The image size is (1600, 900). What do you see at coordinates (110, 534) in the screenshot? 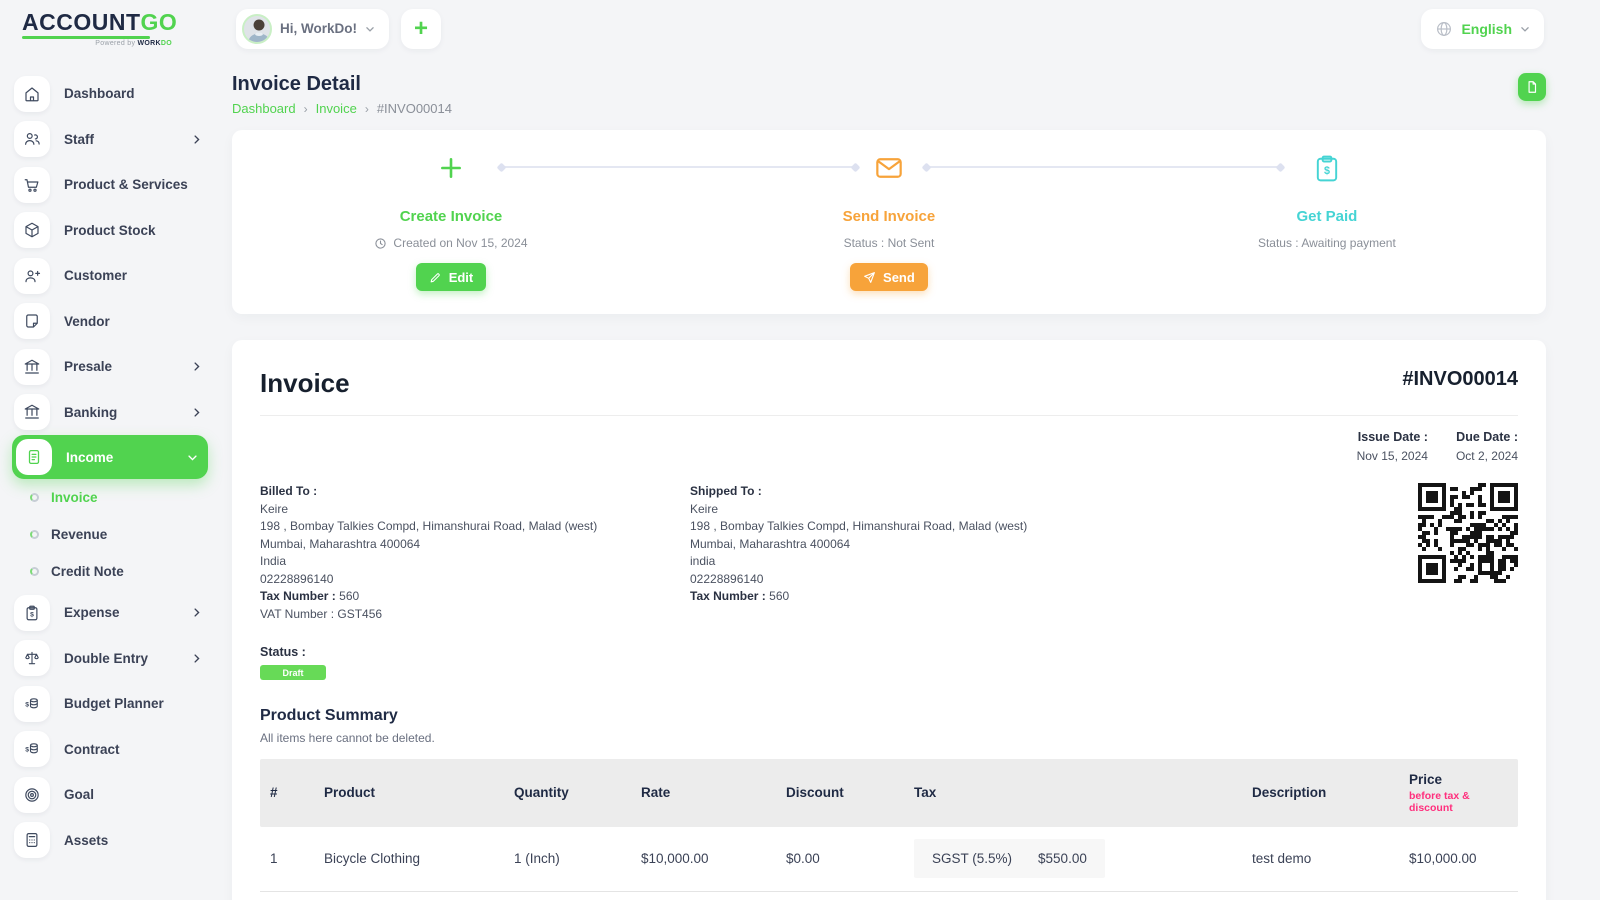
I see `sidebar-subitem-revenue: Revenue` at bounding box center [110, 534].